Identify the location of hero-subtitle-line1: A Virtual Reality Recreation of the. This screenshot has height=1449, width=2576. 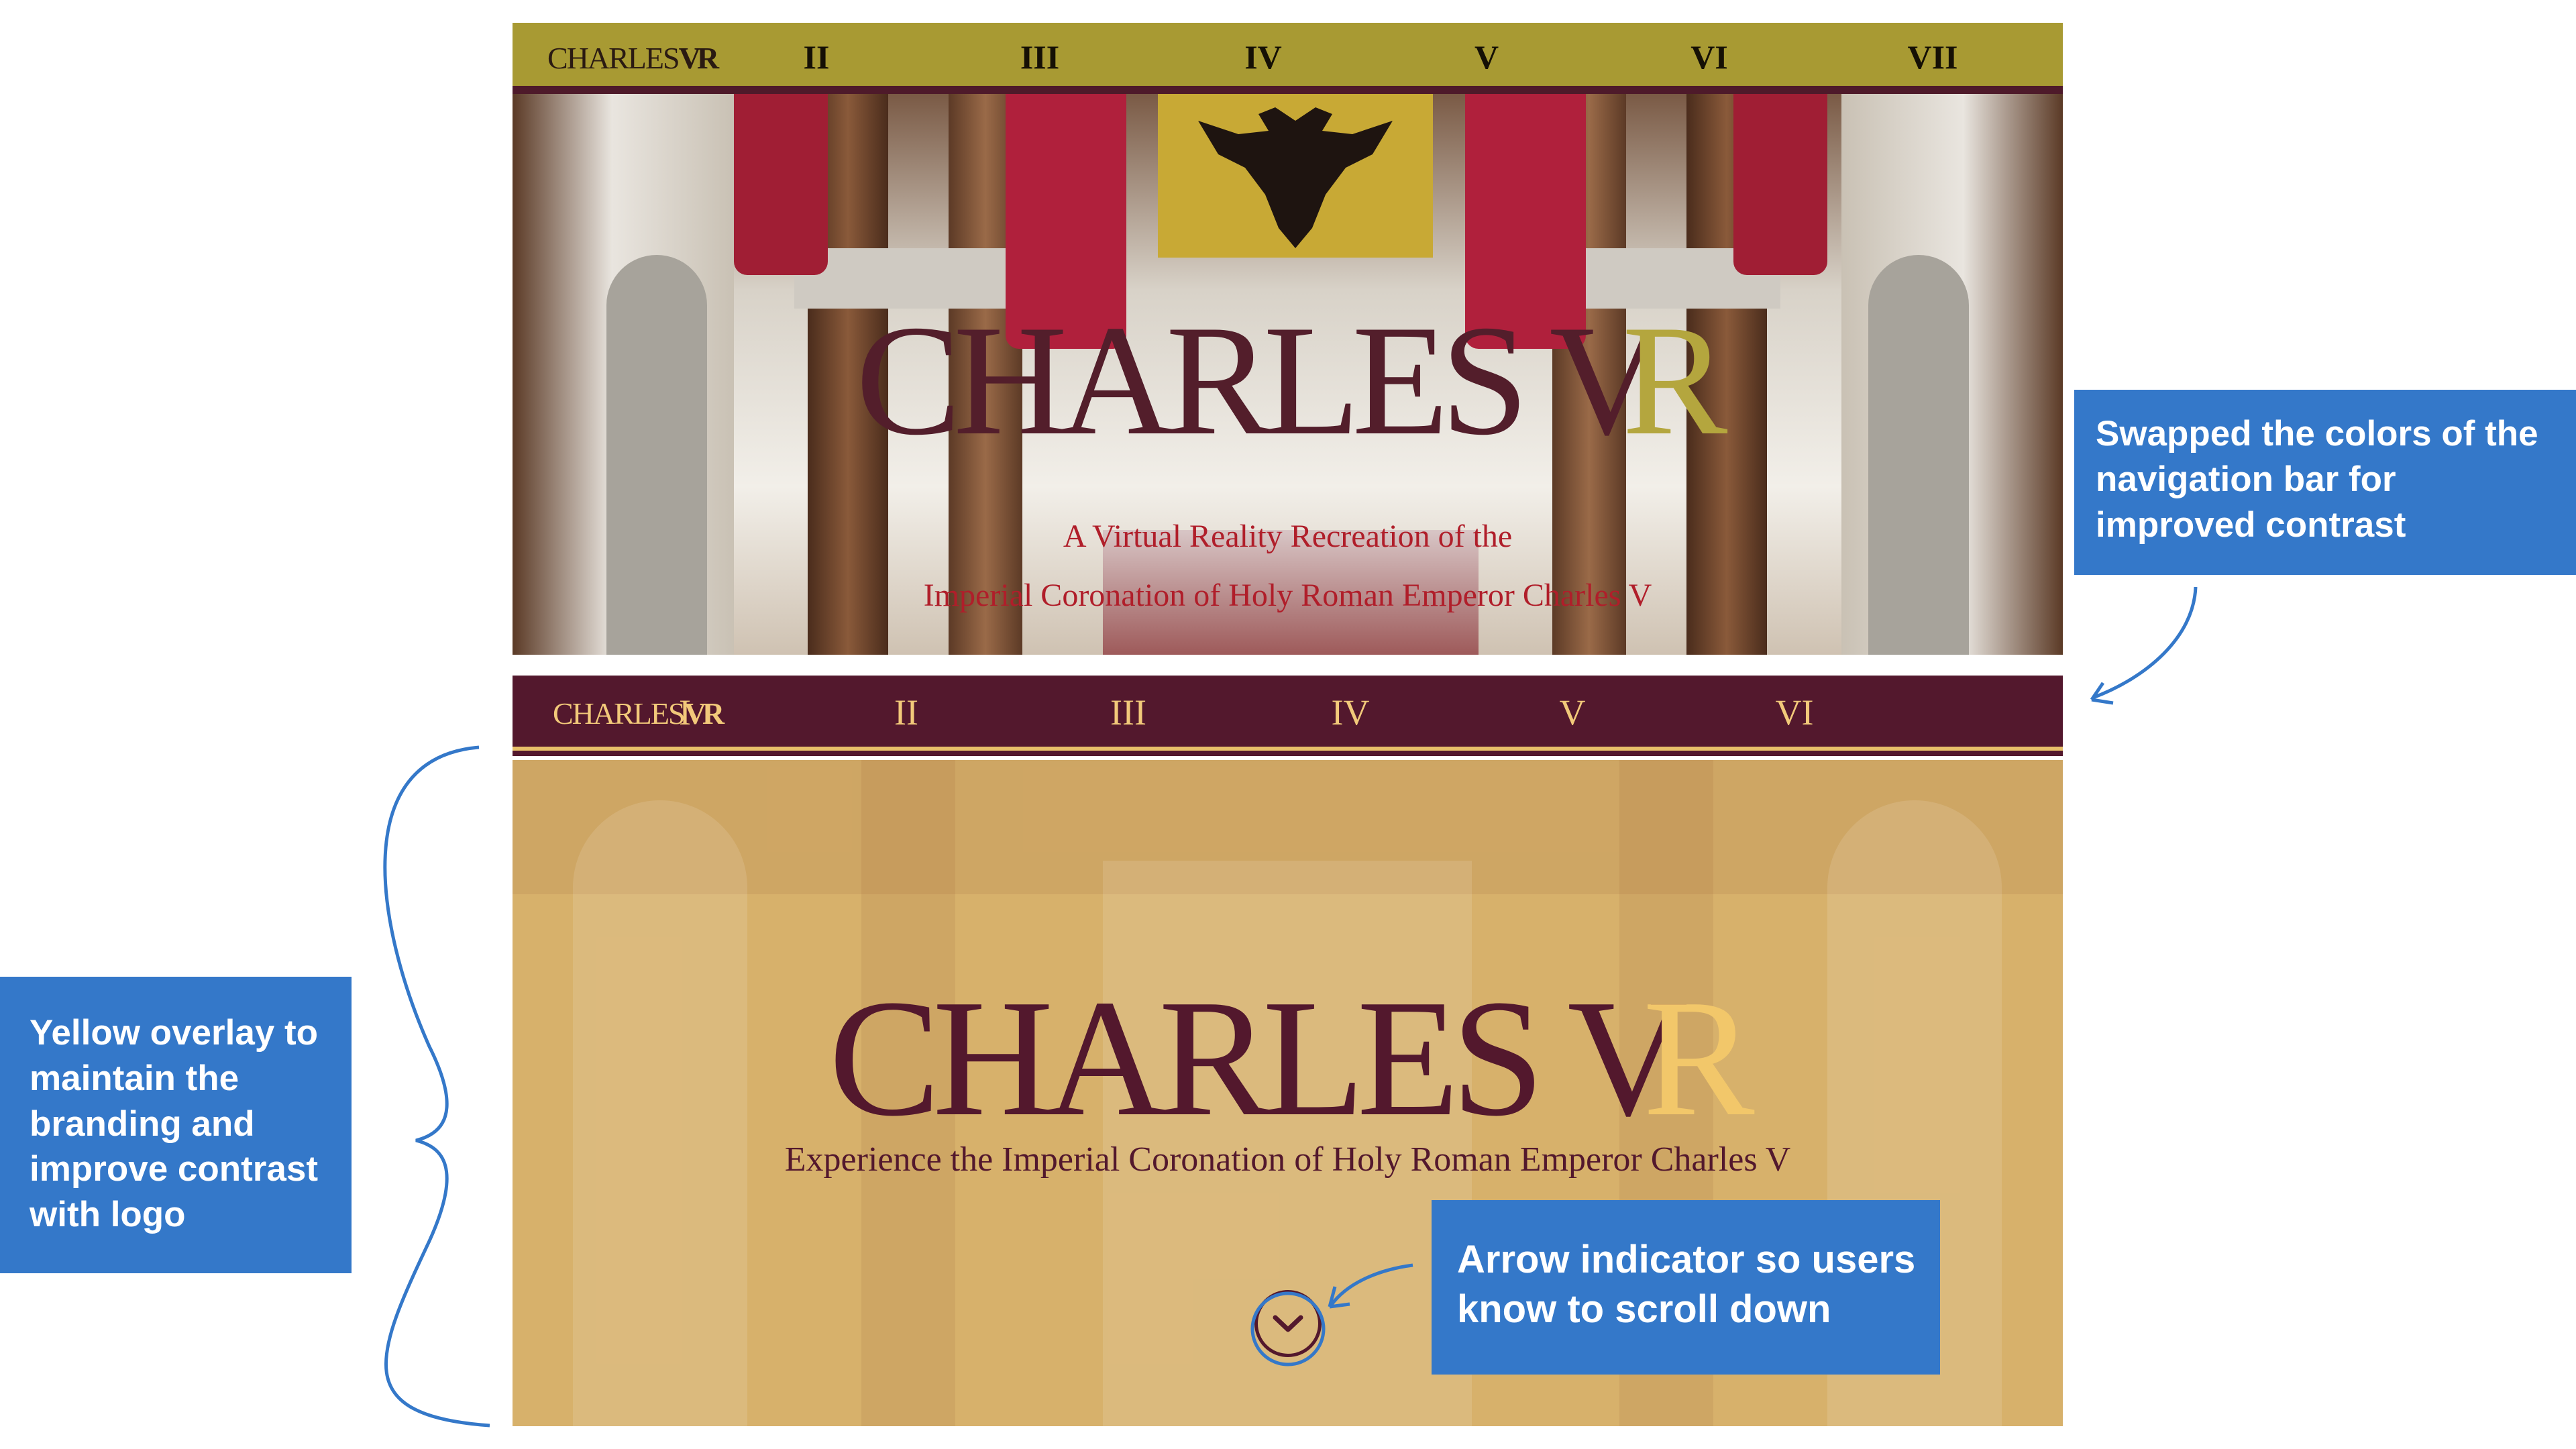
(1288, 536).